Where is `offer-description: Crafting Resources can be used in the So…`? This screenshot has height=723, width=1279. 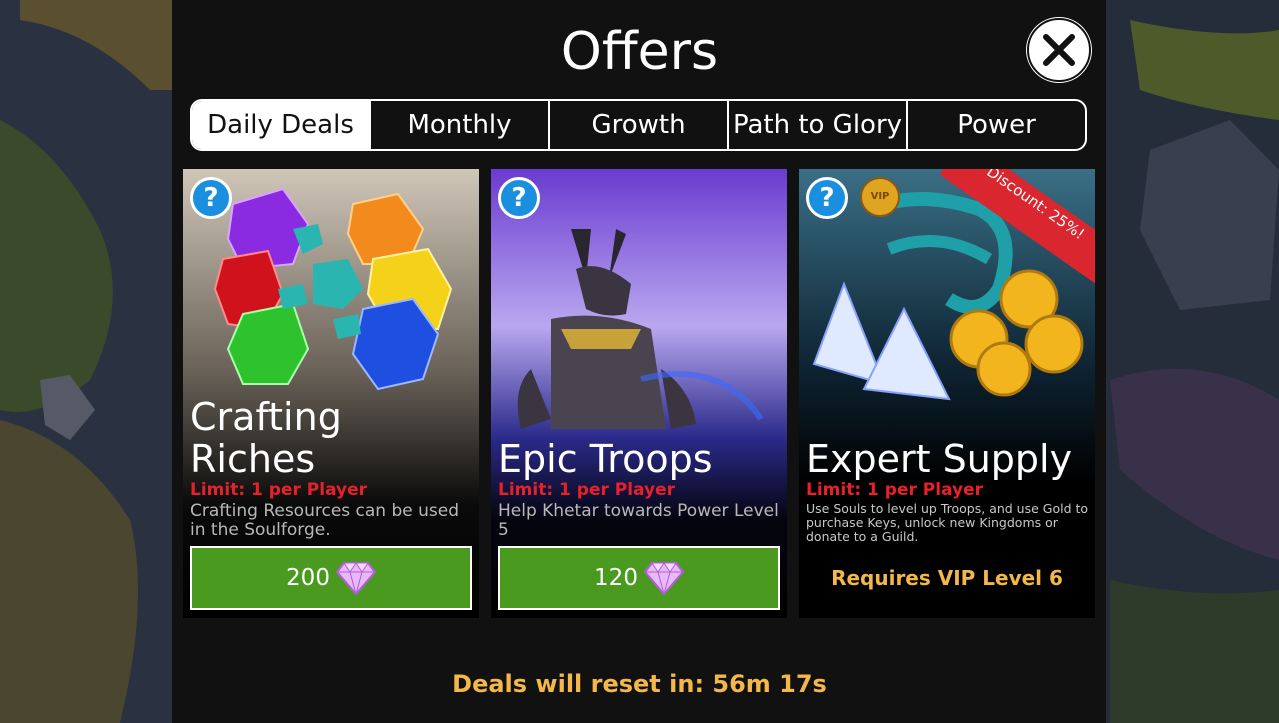
offer-description: Crafting Resources can be used in the So… is located at coordinates (325, 520).